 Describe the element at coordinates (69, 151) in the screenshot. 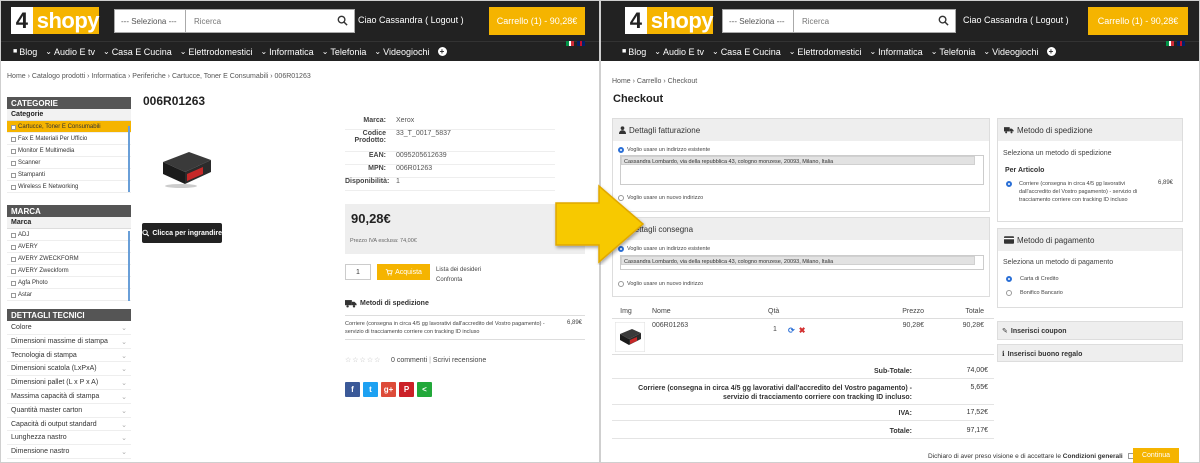

I see `category-item: Monitor E Multimedia` at that location.